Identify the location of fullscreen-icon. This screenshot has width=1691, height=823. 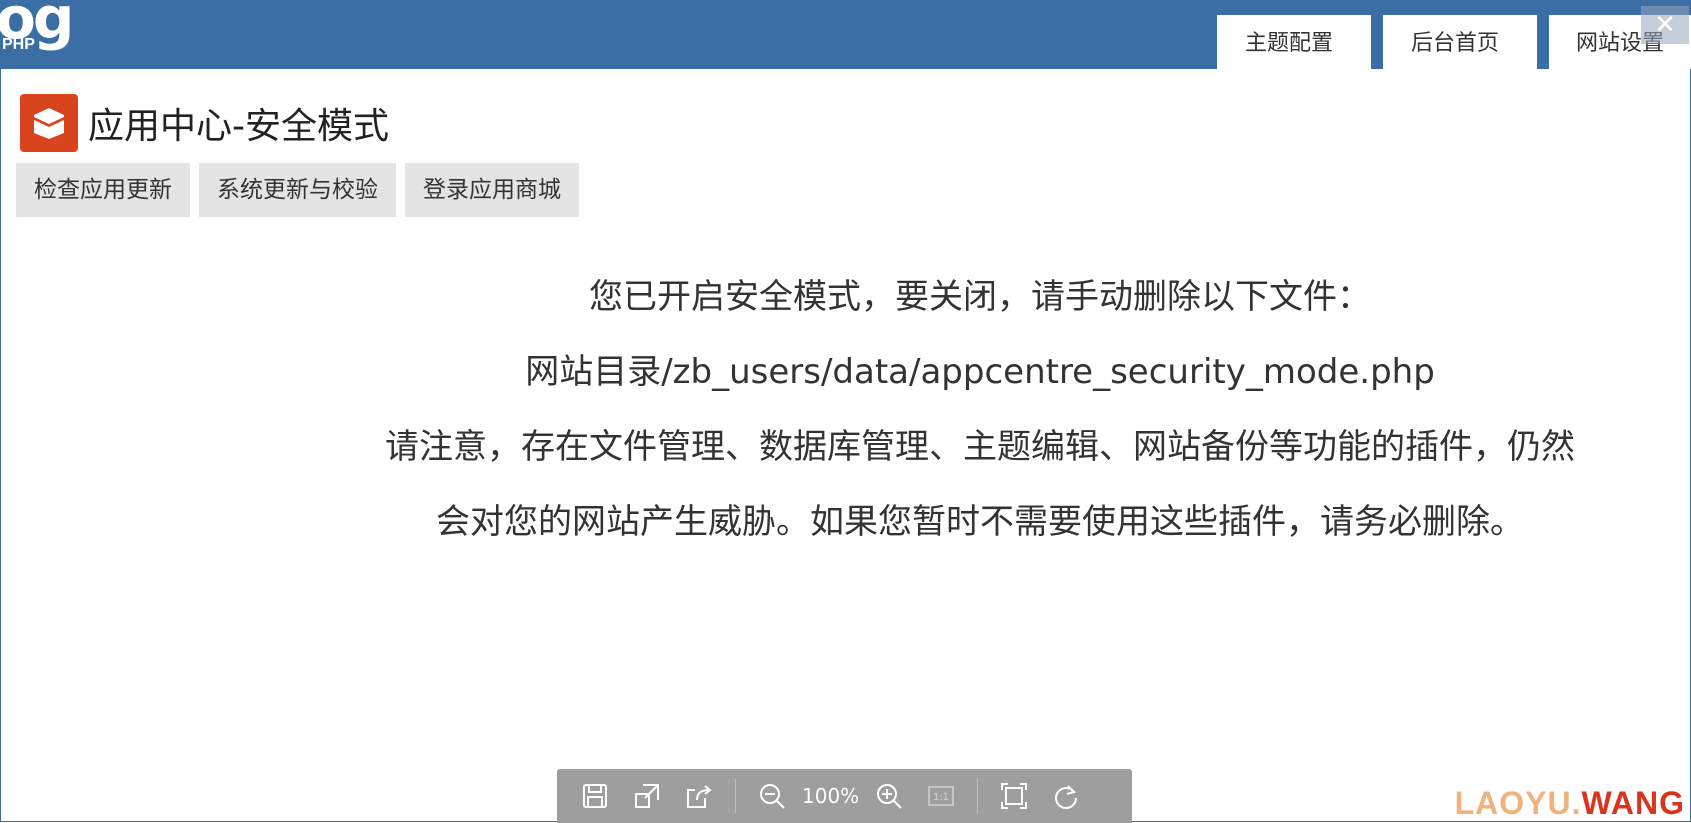
(1014, 796).